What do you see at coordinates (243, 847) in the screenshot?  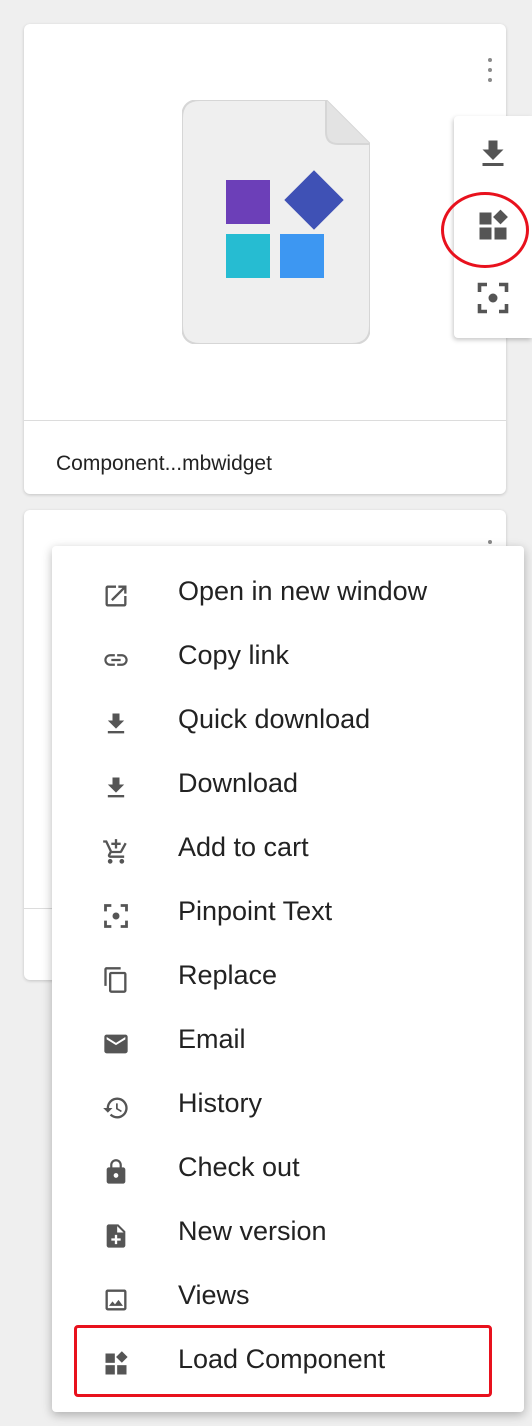 I see `menu-item-label: Add to cart` at bounding box center [243, 847].